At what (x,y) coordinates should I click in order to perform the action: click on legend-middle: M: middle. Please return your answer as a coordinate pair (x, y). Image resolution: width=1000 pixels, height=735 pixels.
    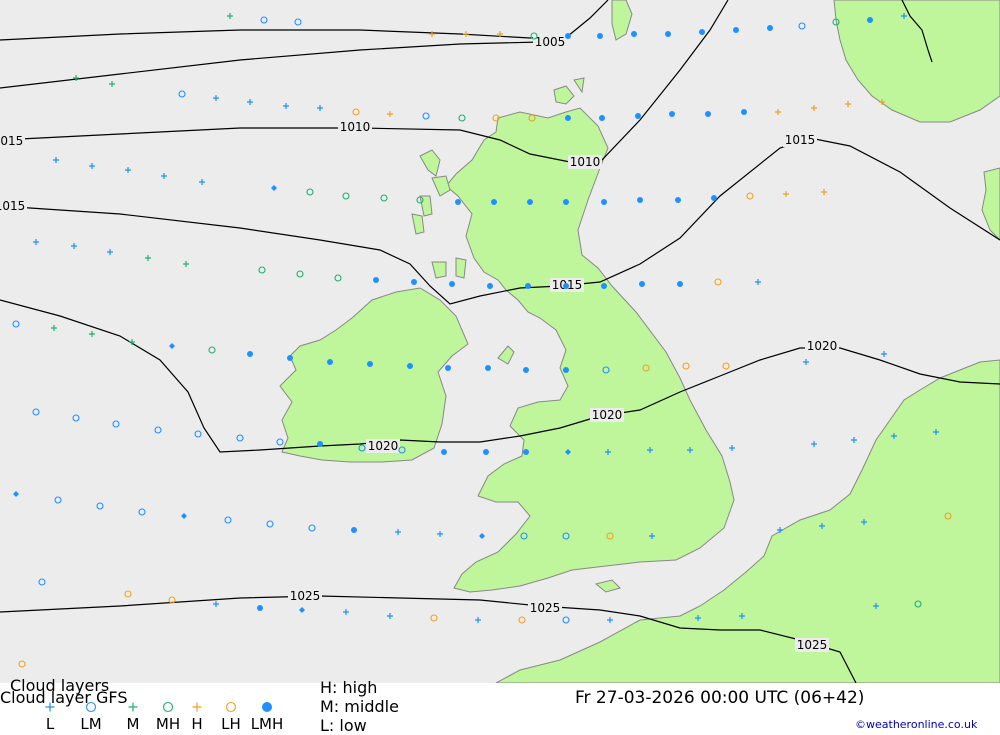
    Looking at the image, I should click on (359, 706).